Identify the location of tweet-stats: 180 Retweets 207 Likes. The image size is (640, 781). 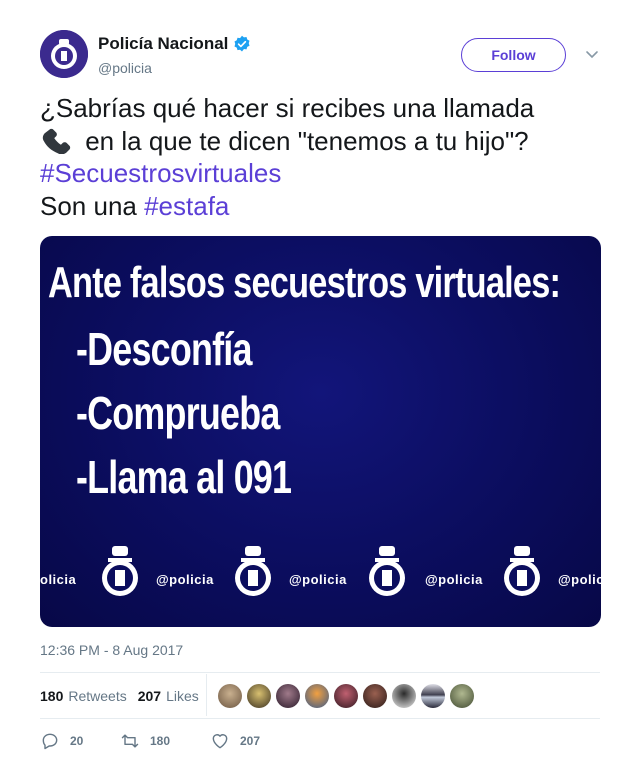
(125, 696).